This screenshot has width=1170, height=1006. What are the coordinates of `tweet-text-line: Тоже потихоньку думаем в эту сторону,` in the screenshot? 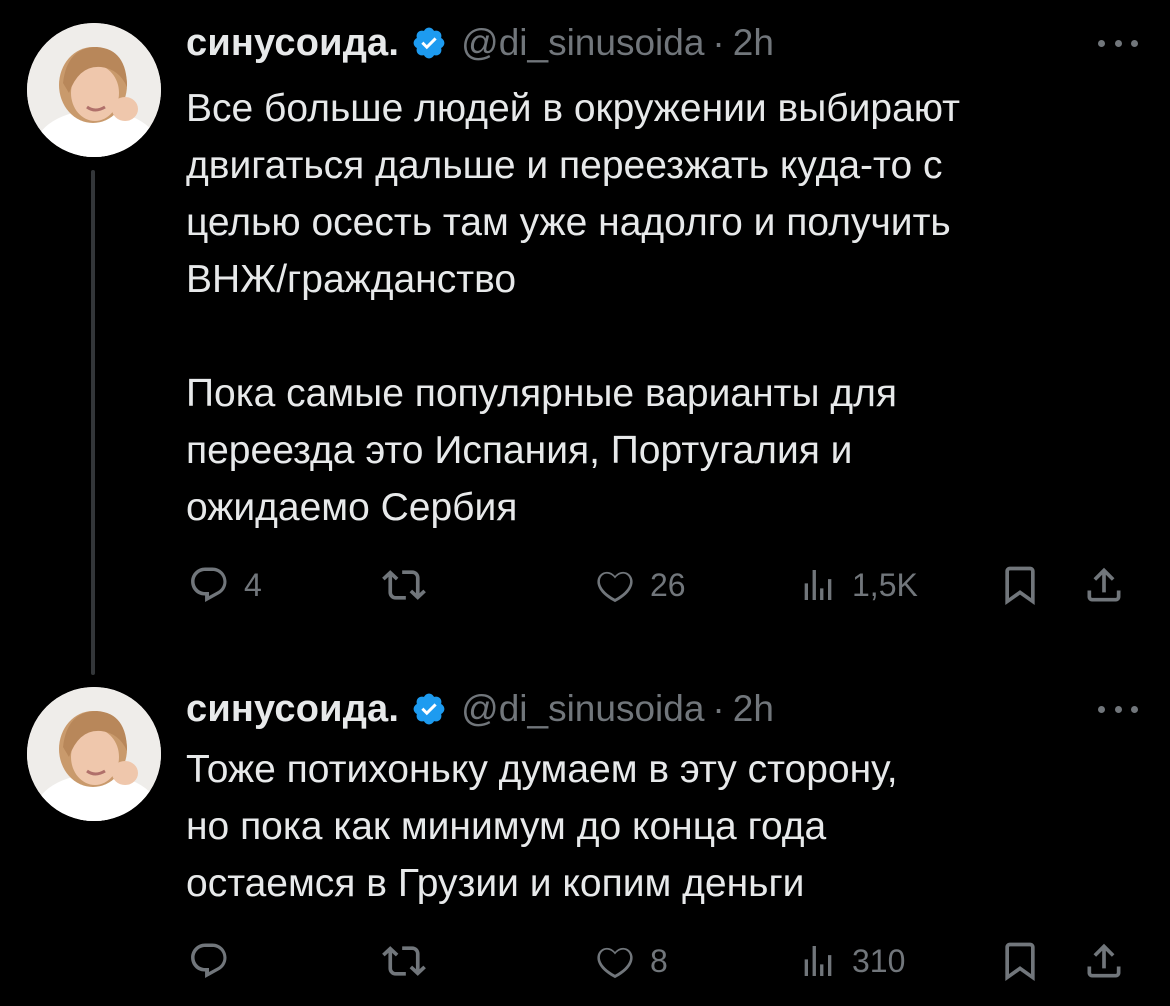 It's located at (542, 769).